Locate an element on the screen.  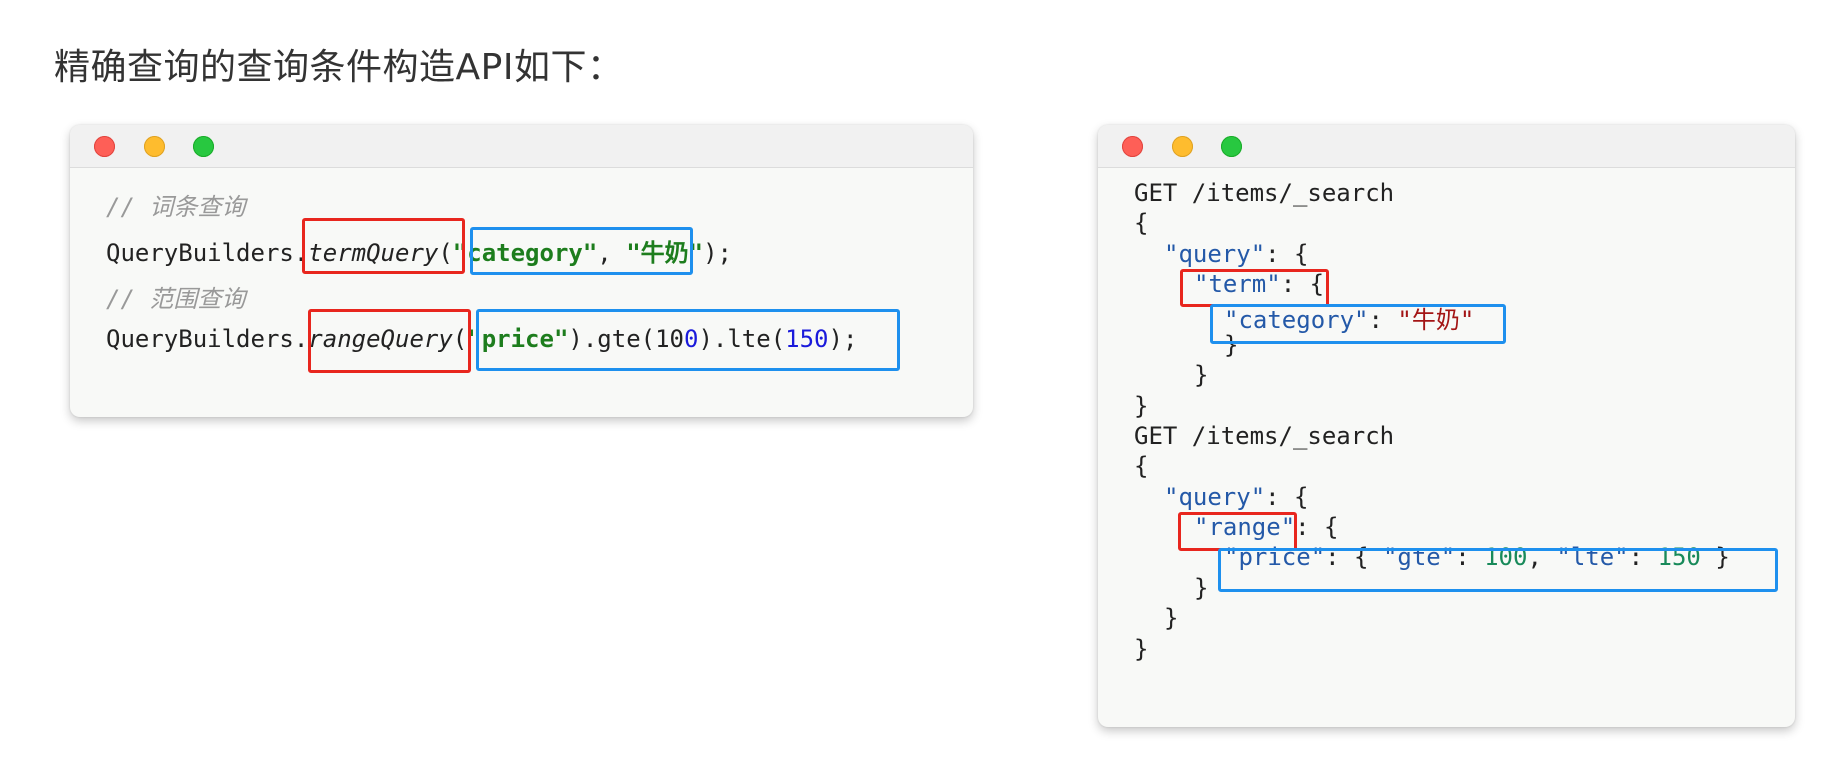
highlight-box-term-method is located at coordinates (383, 246).